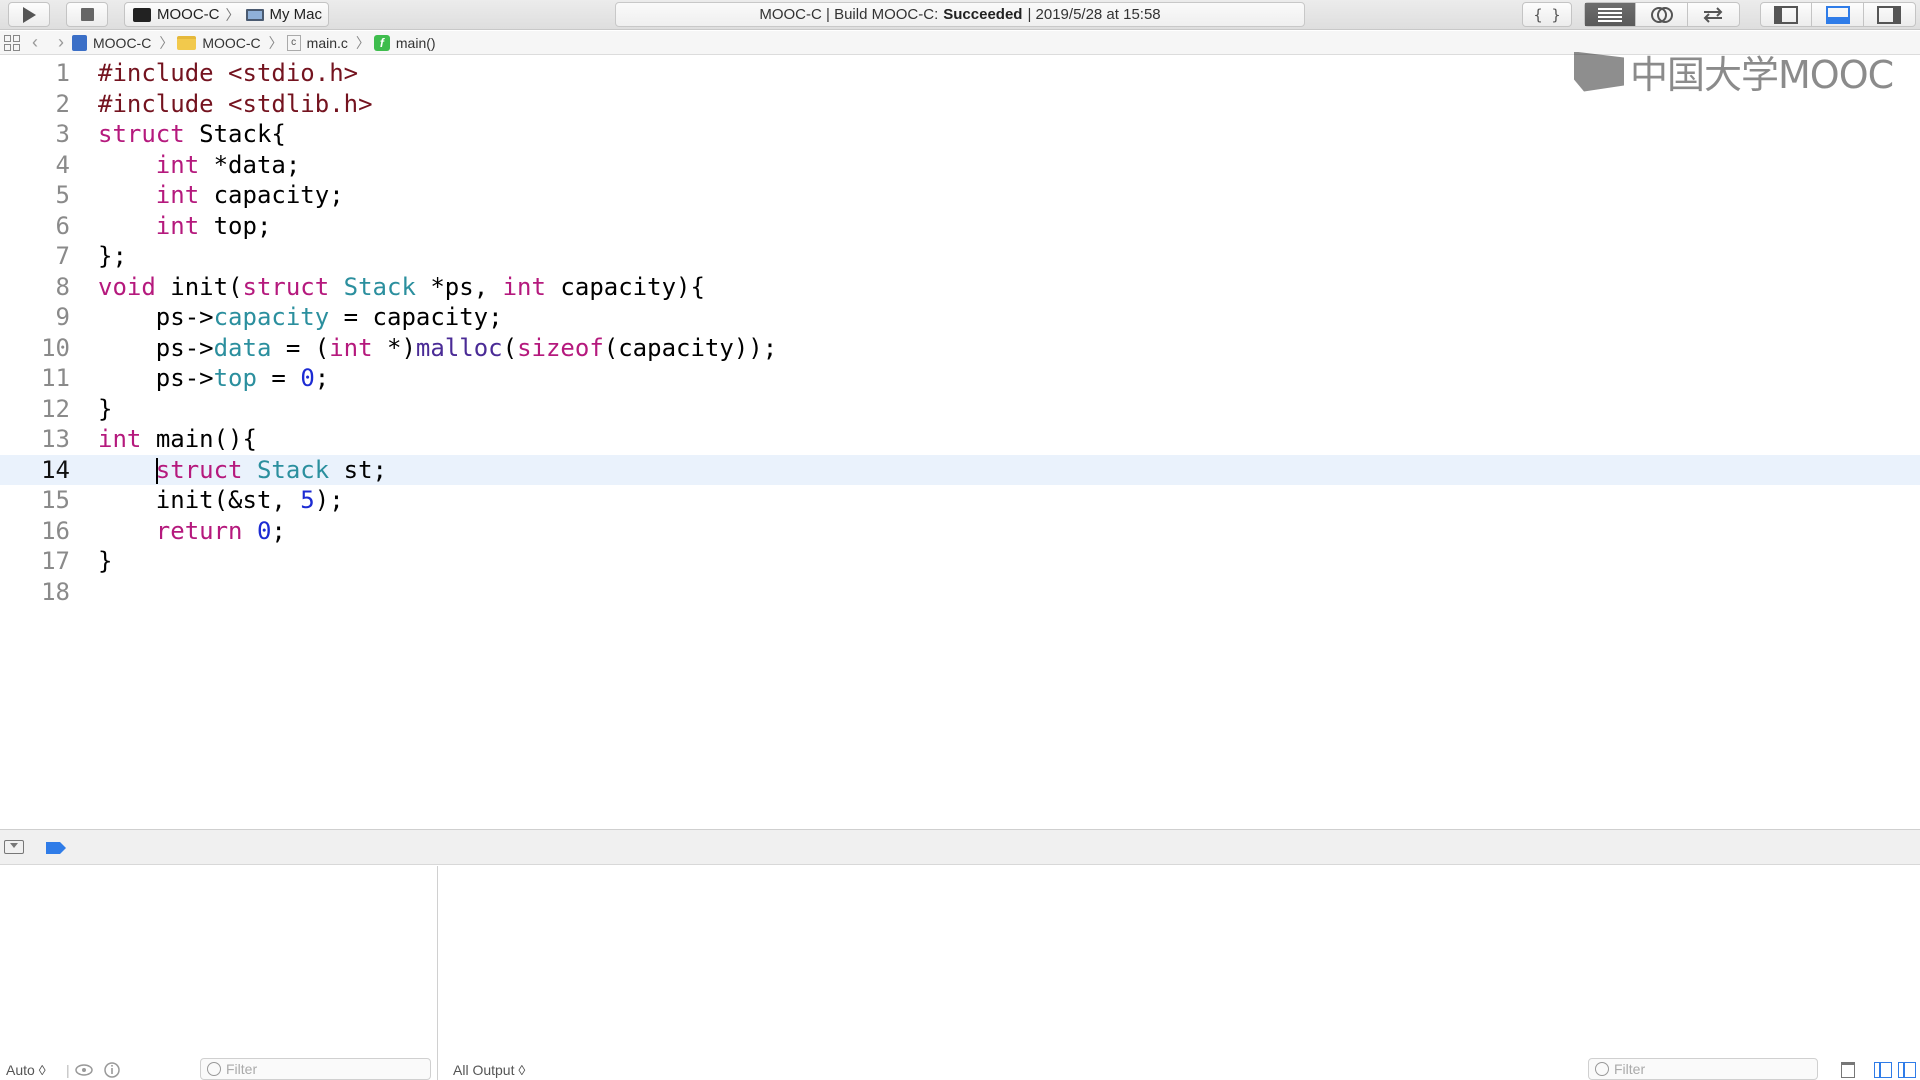 This screenshot has height=1080, width=1920. What do you see at coordinates (61, 42) in the screenshot?
I see `forward-chevron-icon: ›` at bounding box center [61, 42].